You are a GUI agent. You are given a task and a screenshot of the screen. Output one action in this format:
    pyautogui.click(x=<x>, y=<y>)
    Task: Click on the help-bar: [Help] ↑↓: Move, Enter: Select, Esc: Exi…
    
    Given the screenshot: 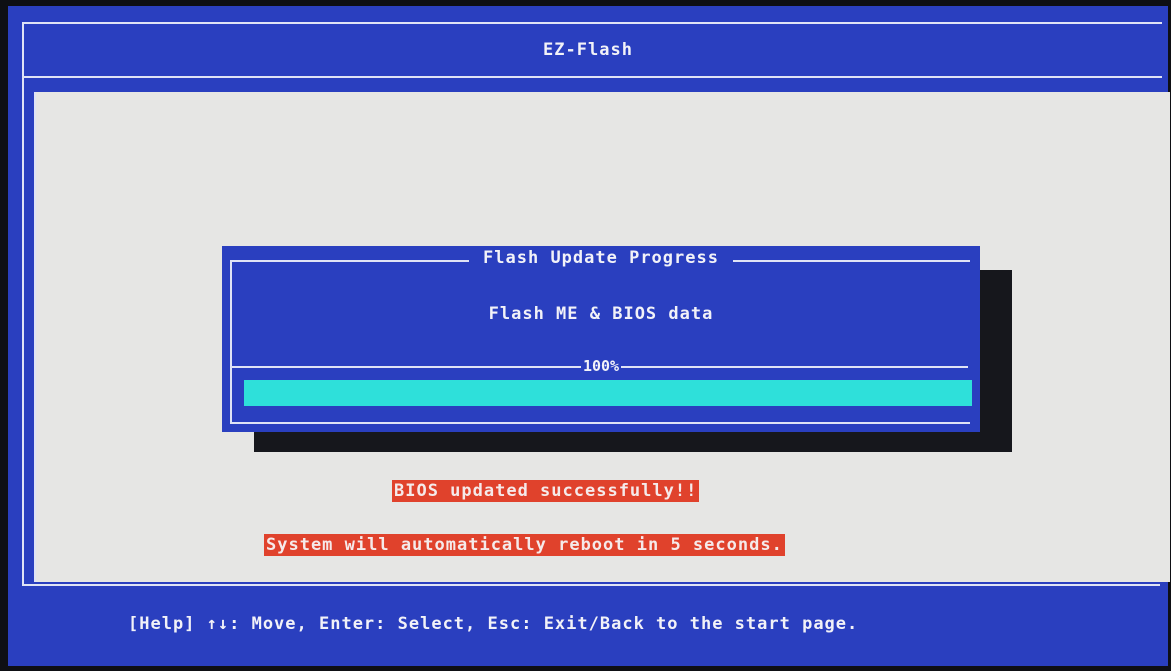 What is the action you would take?
    pyautogui.click(x=588, y=625)
    